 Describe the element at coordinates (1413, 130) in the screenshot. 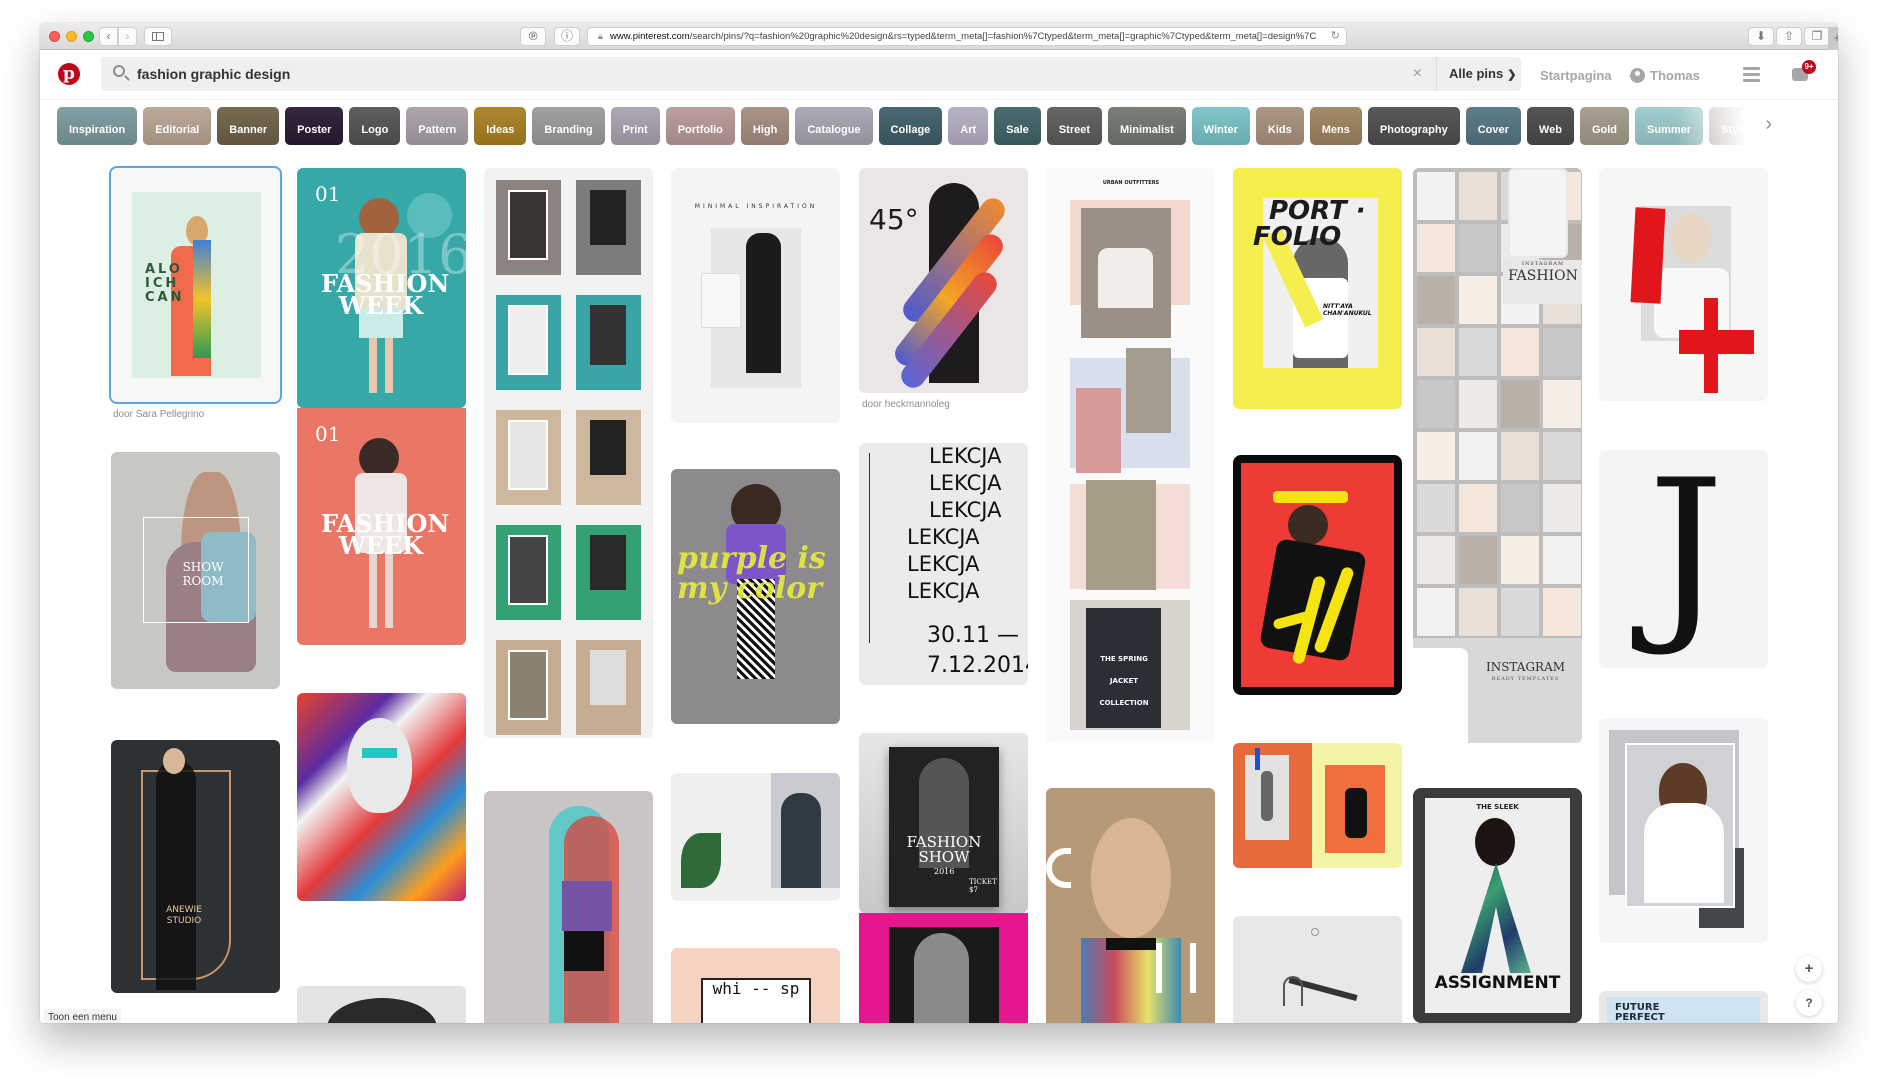

I see `guide-chip-label: Photography` at that location.